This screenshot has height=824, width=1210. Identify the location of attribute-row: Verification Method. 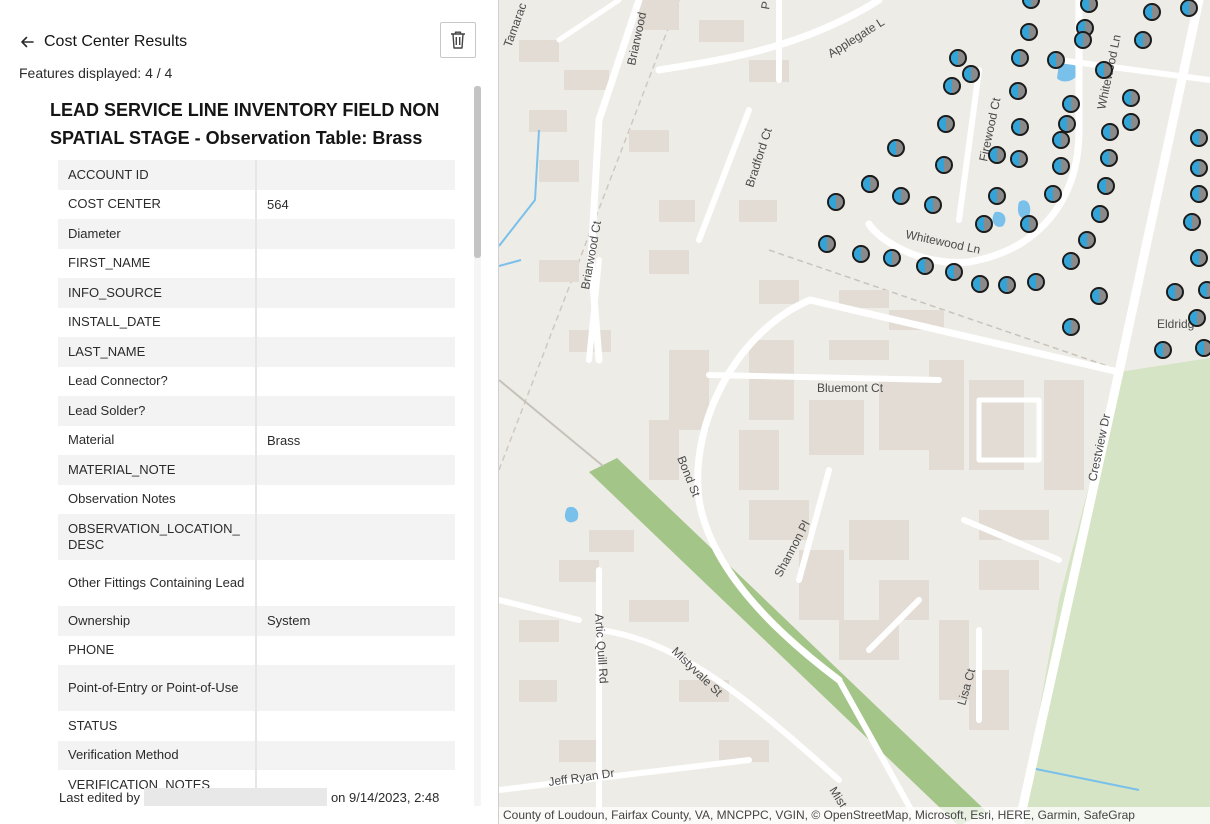
(256, 755).